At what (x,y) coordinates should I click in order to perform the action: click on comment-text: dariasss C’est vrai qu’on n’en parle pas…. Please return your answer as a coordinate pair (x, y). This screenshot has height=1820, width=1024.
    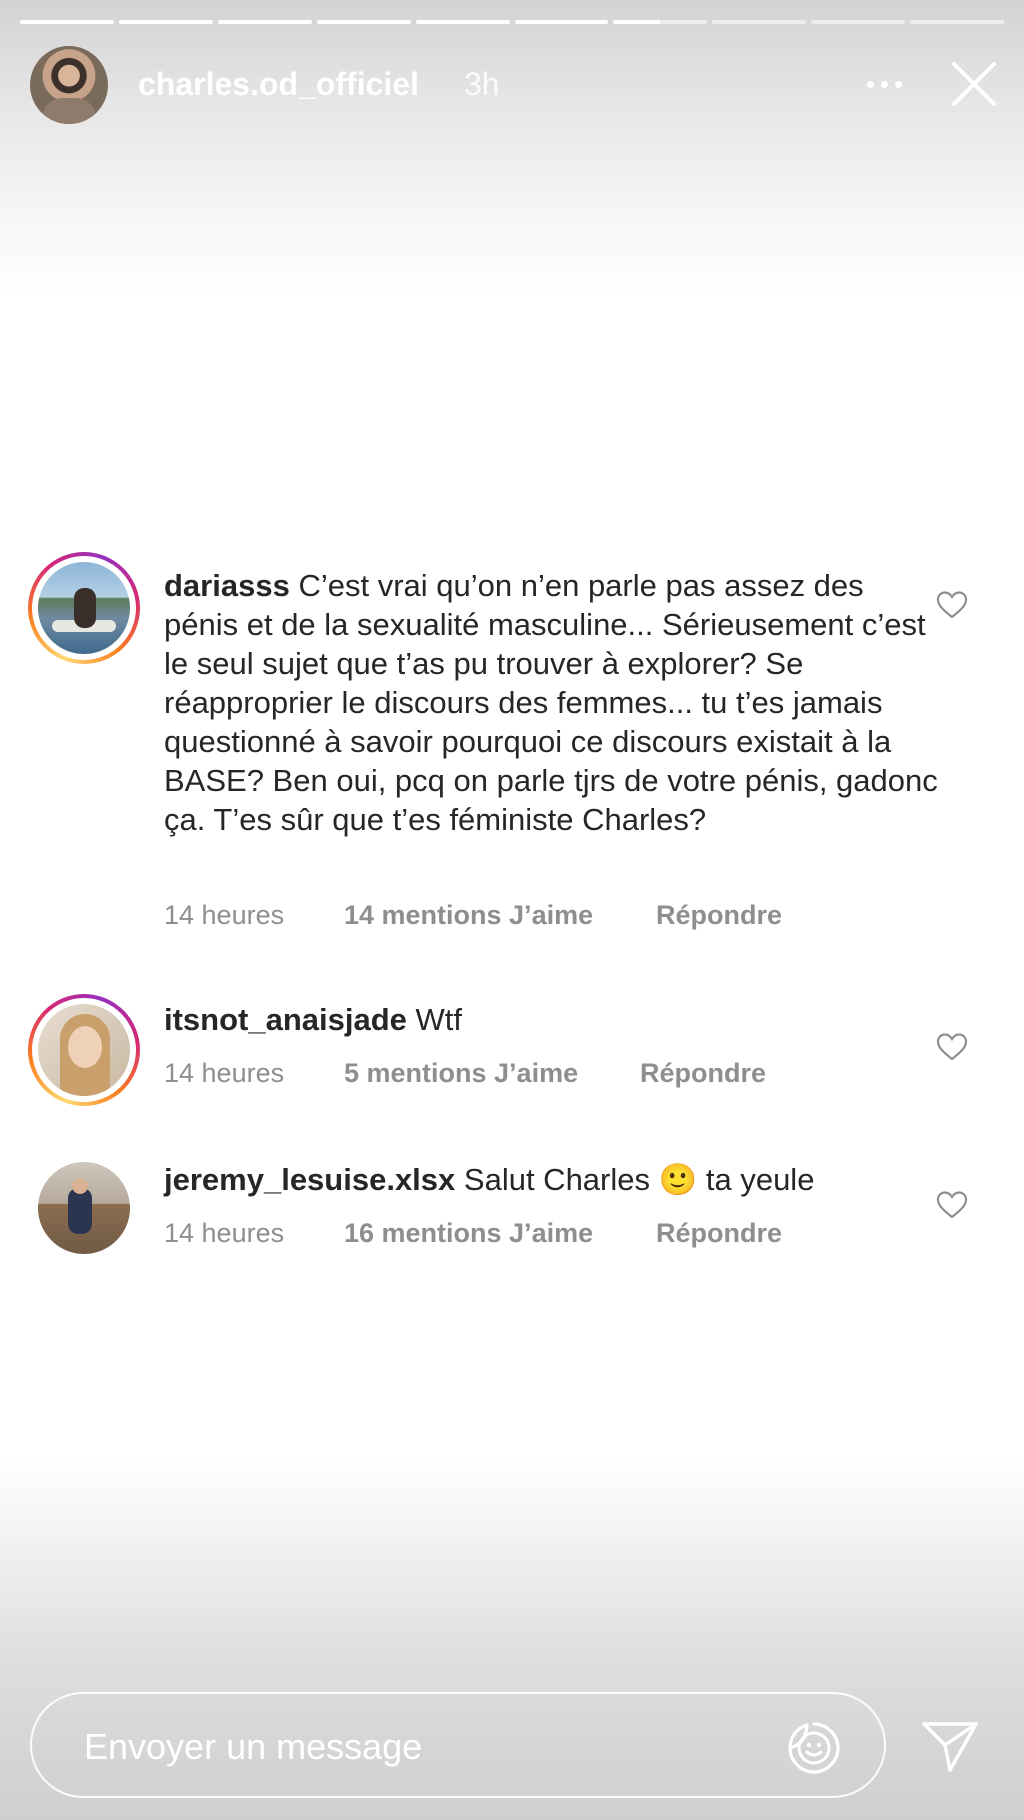
    Looking at the image, I should click on (554, 702).